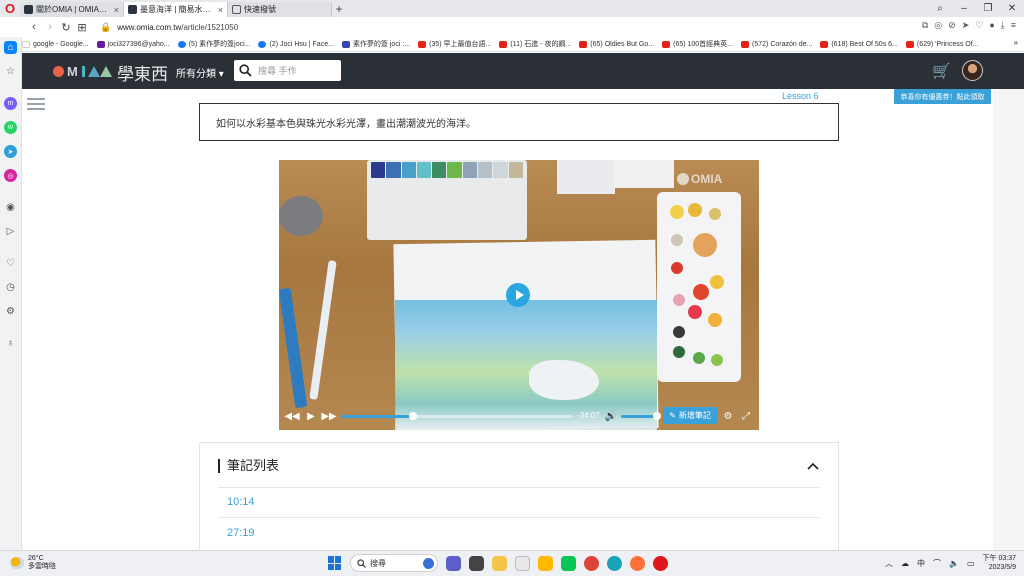 Image resolution: width=1024 pixels, height=576 pixels. What do you see at coordinates (476, 563) in the screenshot?
I see `task-view-icon` at bounding box center [476, 563].